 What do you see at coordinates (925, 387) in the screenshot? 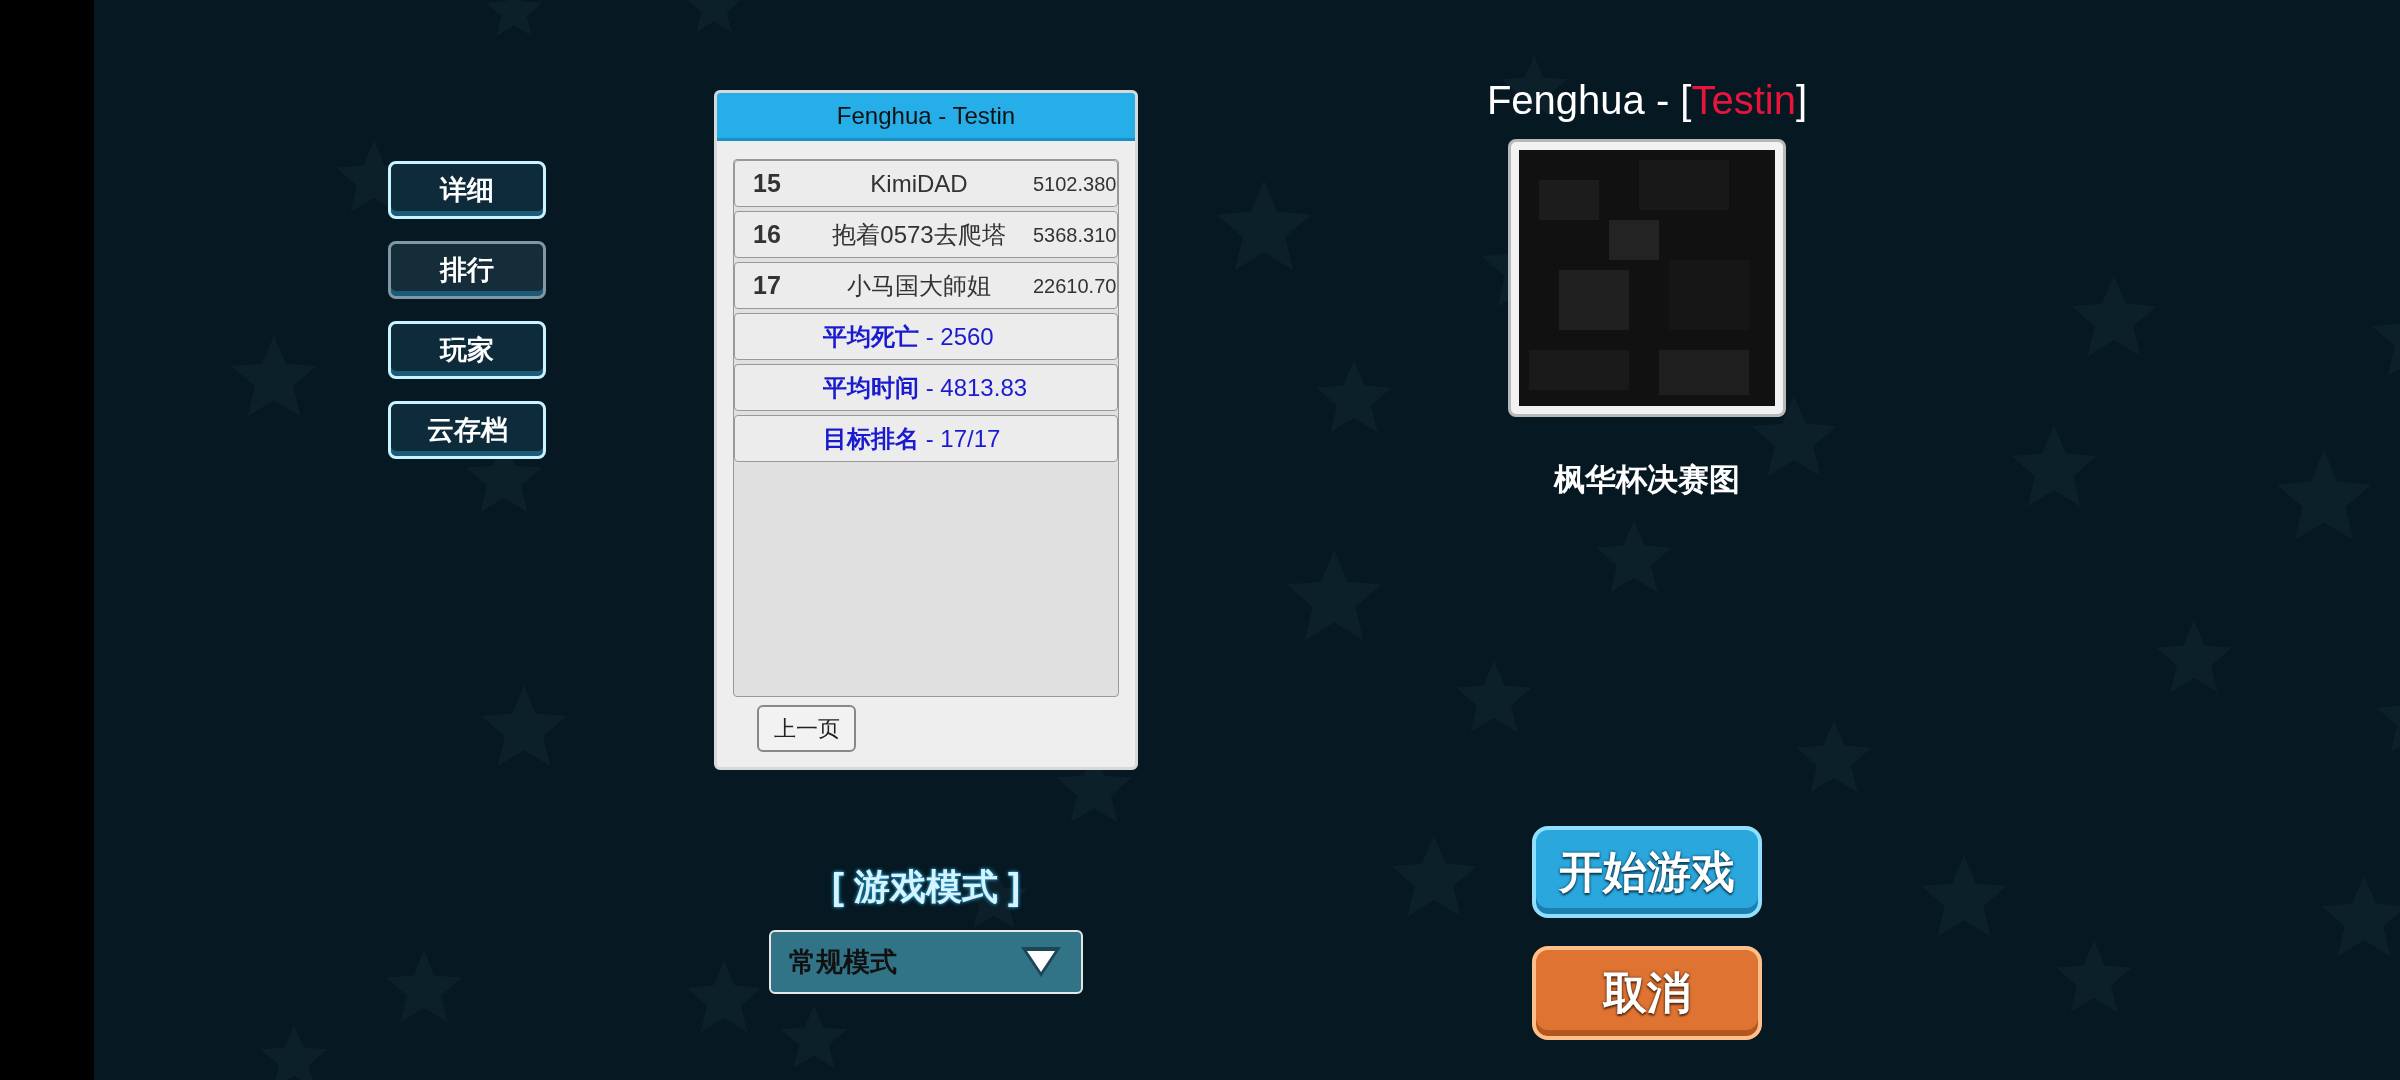
I see `stat-text: 平均时间 - 4813.83` at bounding box center [925, 387].